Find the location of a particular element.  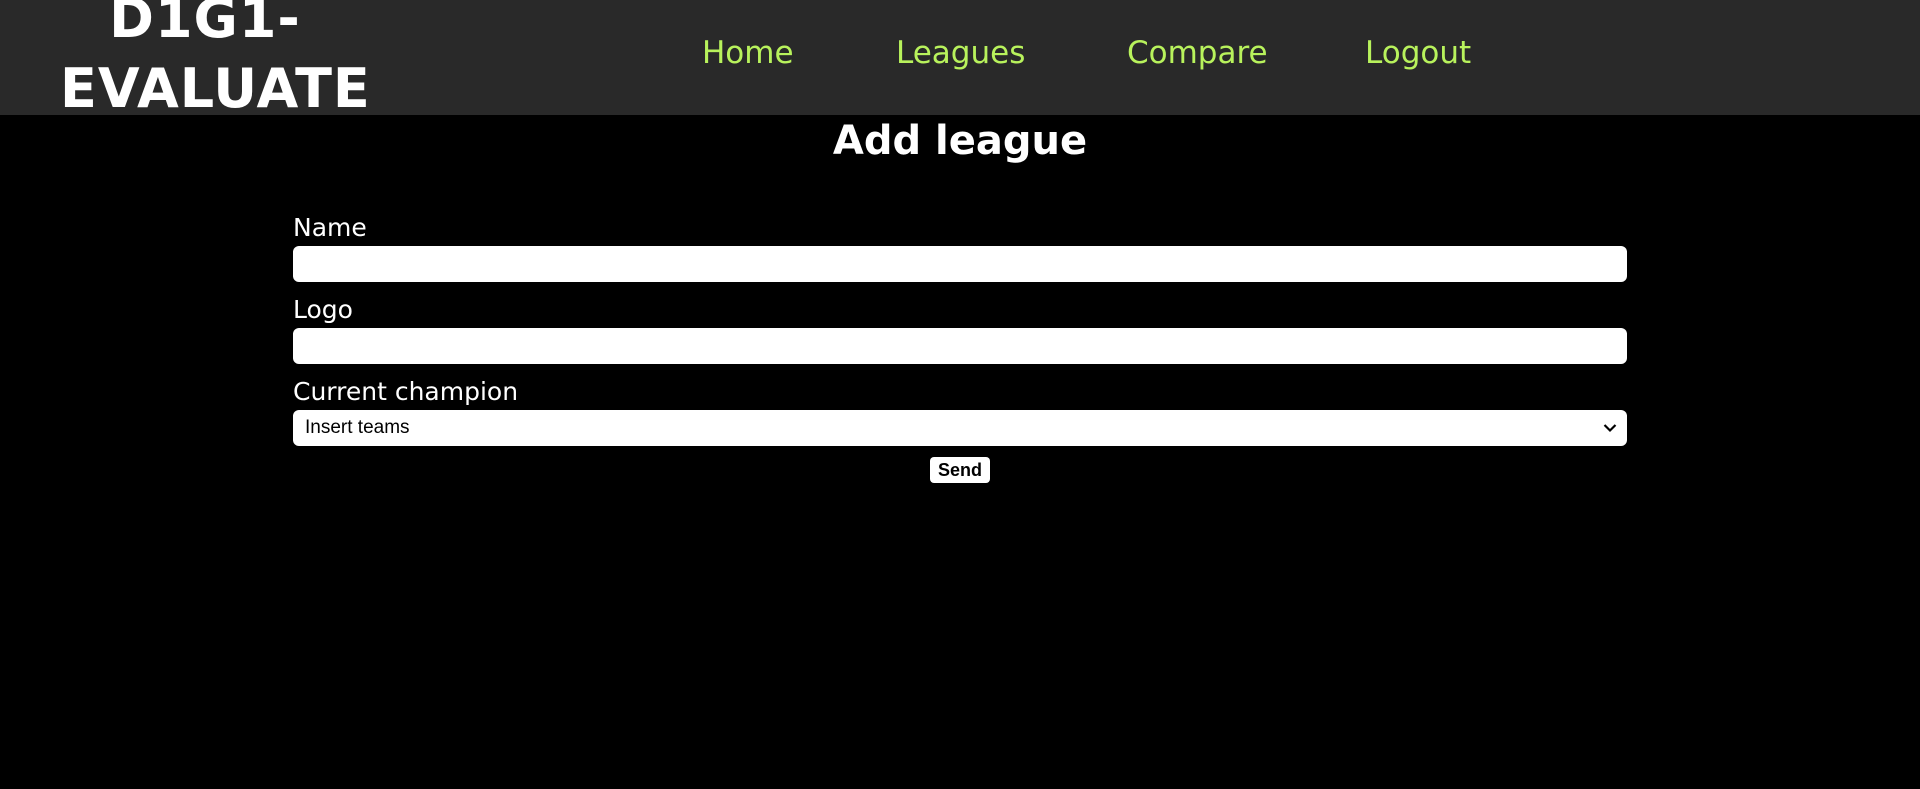

chevron-down-icon is located at coordinates (1610, 428).